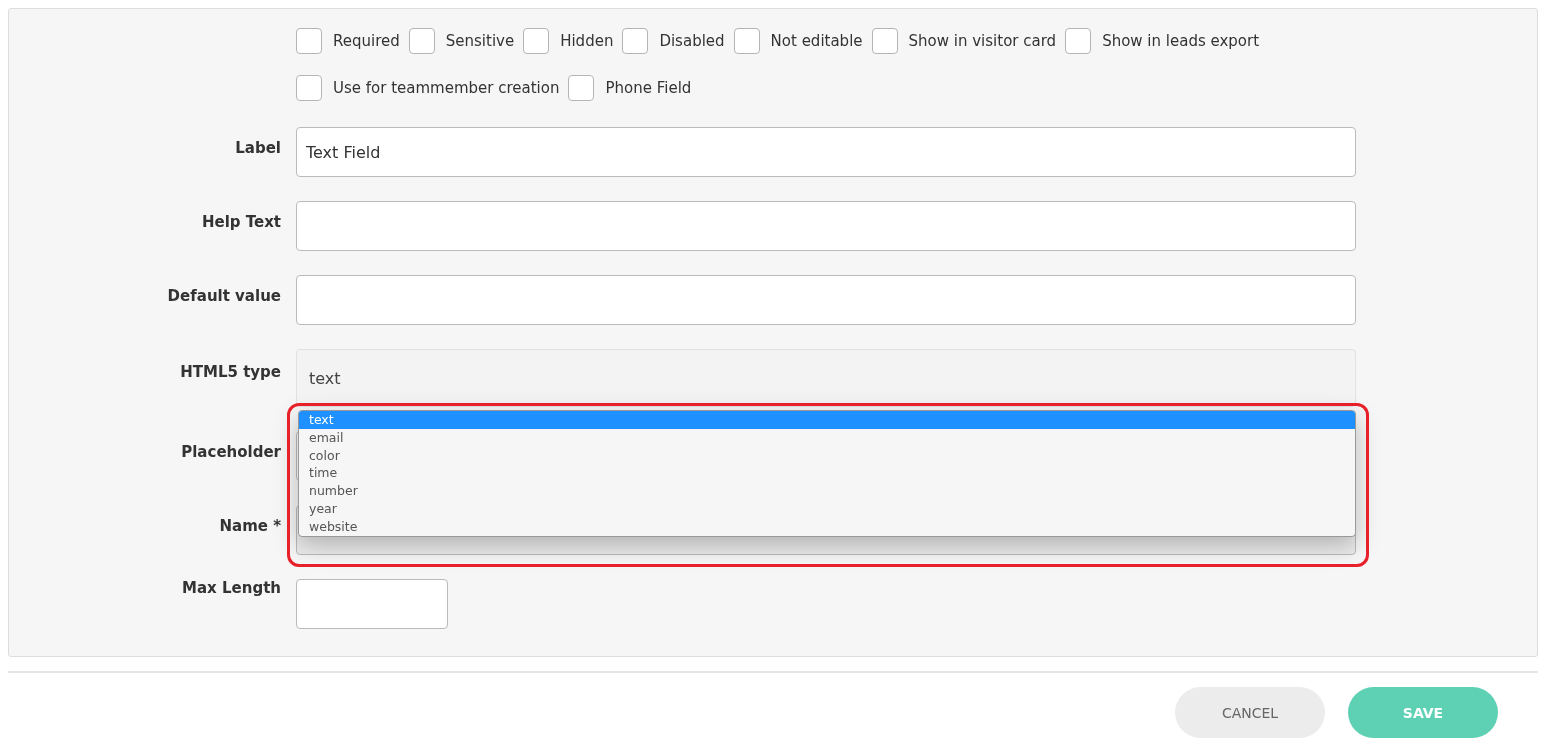 The width and height of the screenshot is (1548, 749). Describe the element at coordinates (826, 378) in the screenshot. I see `type-select: text` at that location.